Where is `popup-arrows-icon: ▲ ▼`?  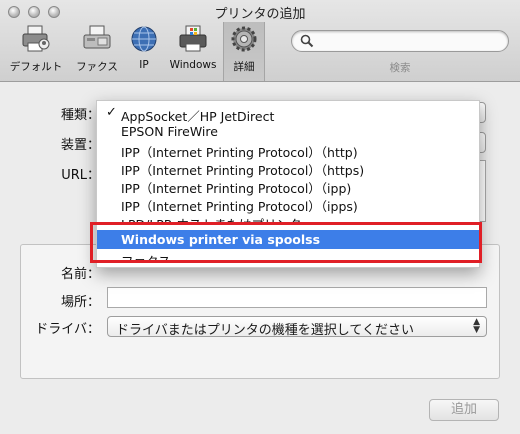 popup-arrows-icon: ▲ ▼ is located at coordinates (476, 326).